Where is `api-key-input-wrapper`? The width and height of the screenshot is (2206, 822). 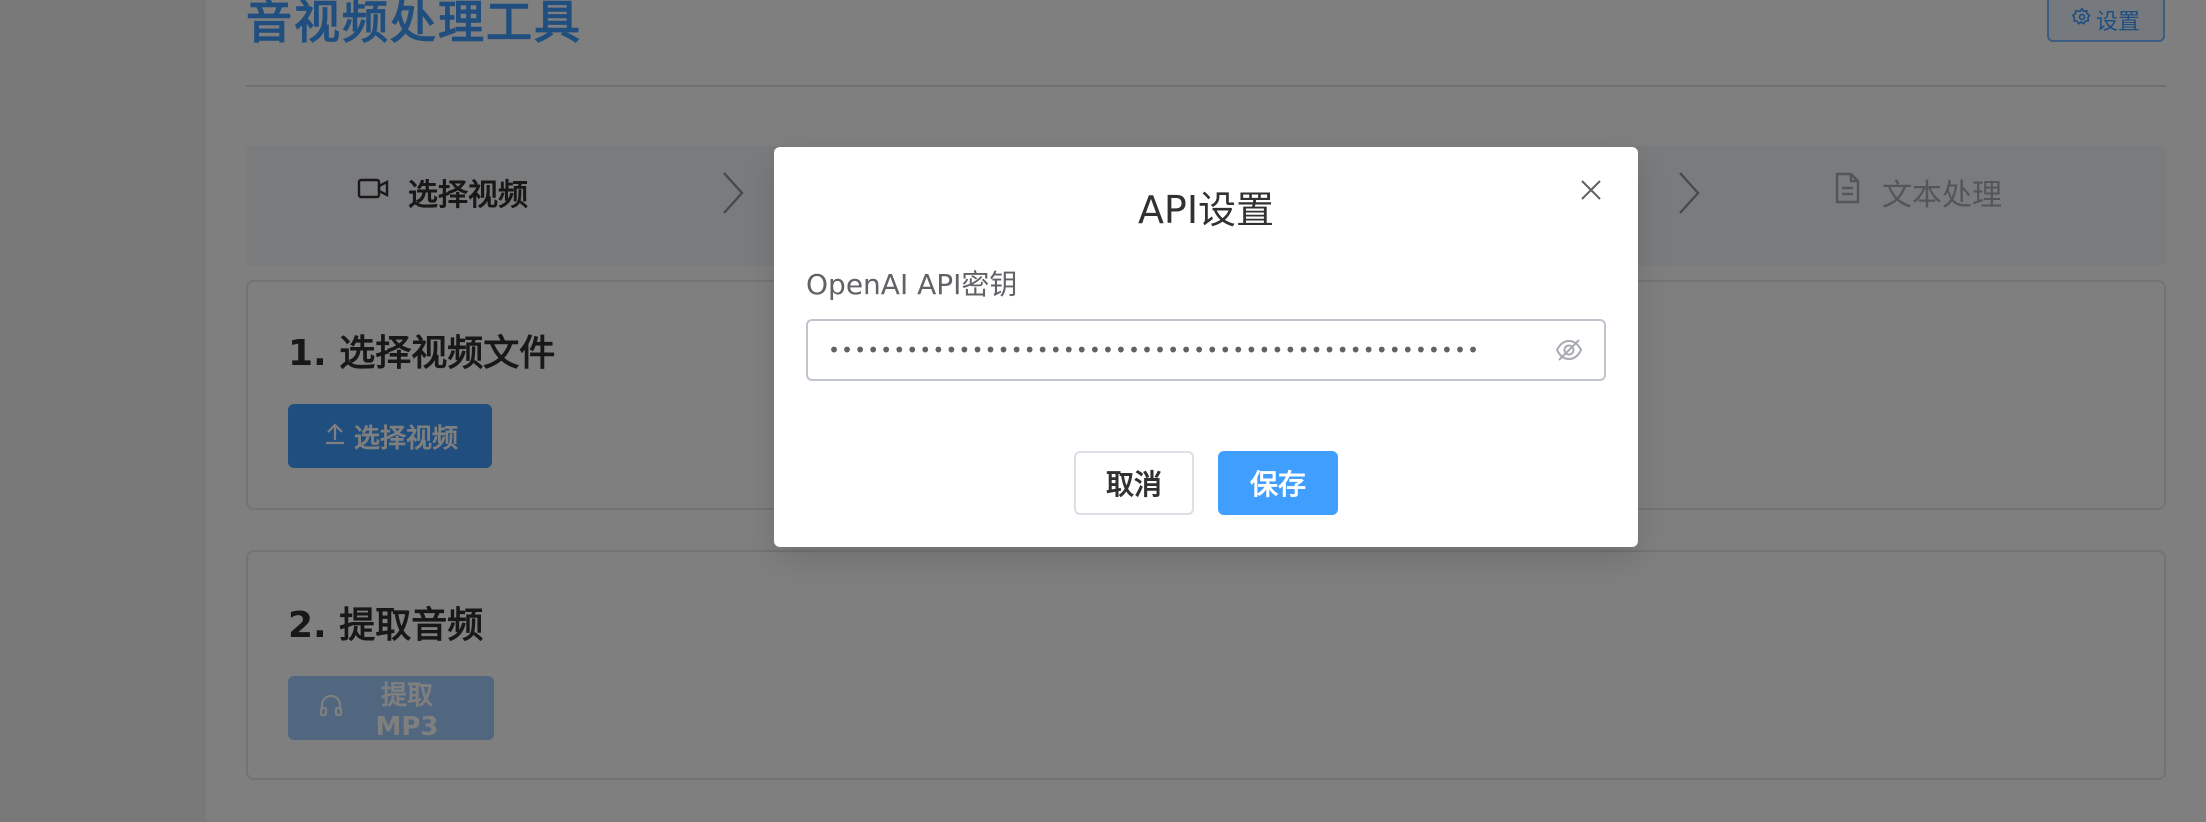 api-key-input-wrapper is located at coordinates (1206, 350).